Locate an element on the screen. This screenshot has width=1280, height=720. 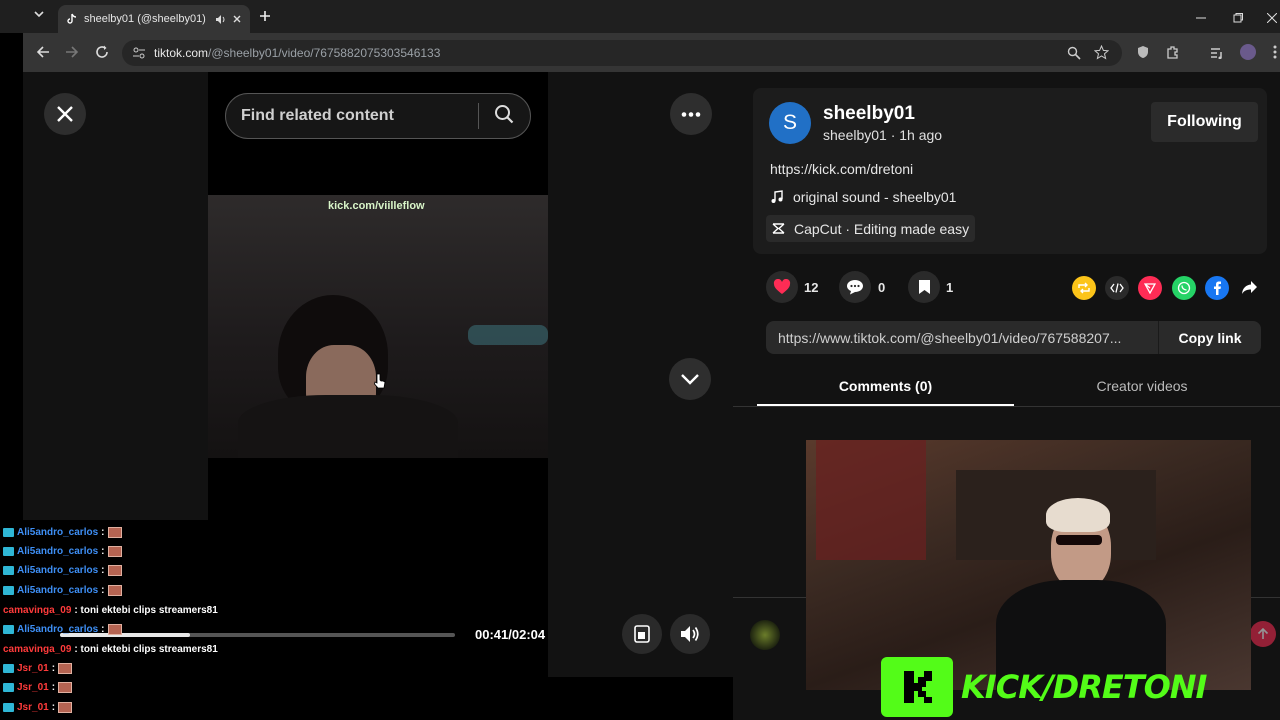
send-to-friends-button is located at coordinates (1150, 288).